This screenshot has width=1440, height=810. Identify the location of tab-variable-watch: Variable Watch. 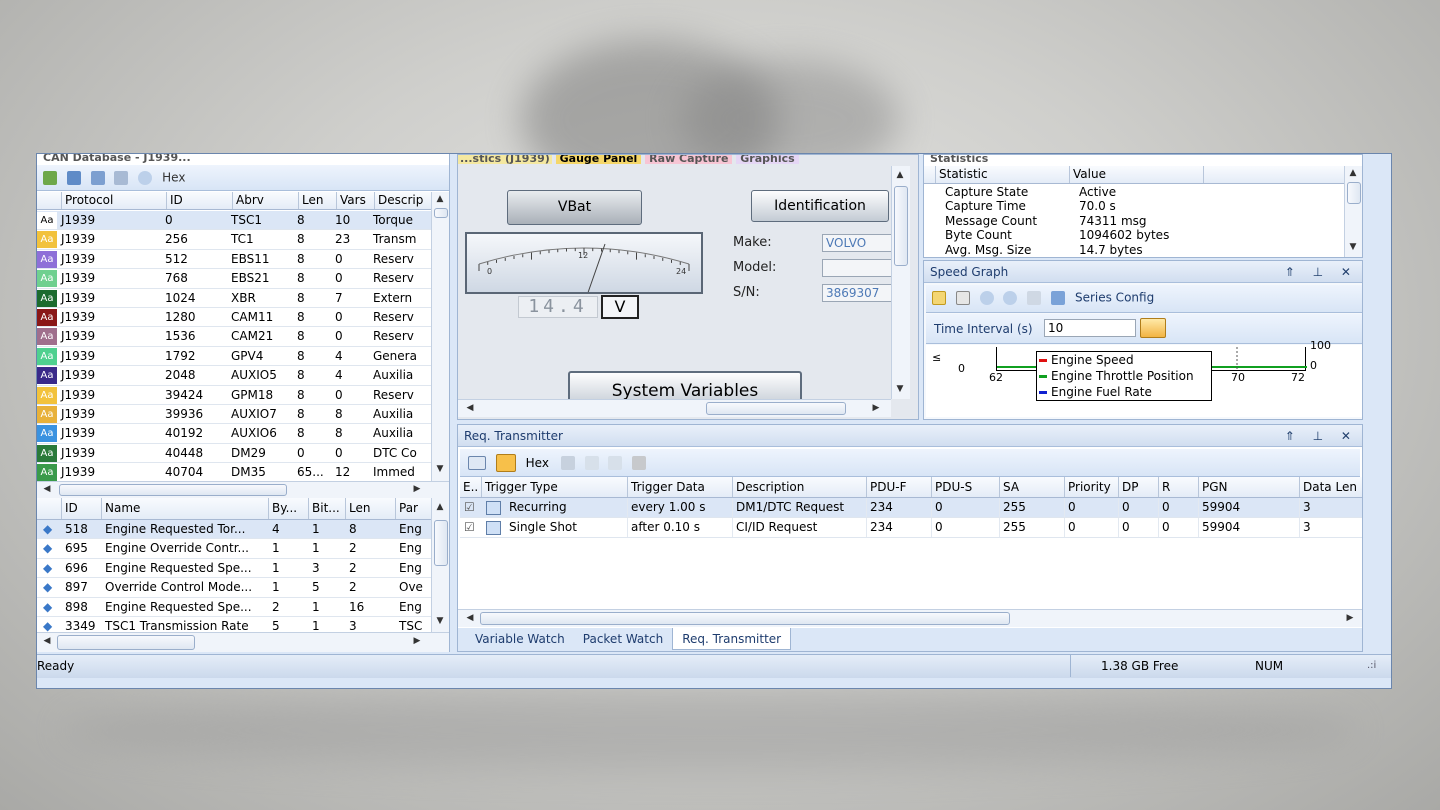
(520, 639).